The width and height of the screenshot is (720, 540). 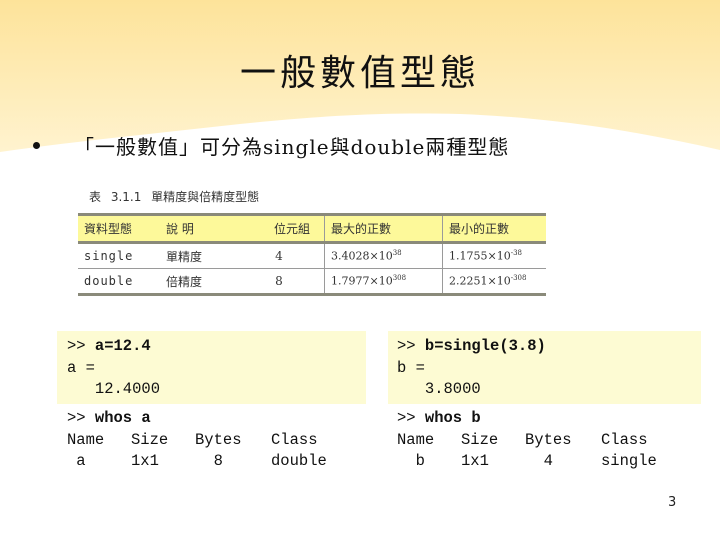 What do you see at coordinates (399, 278) in the screenshot?
I see `max-exponent: 308` at bounding box center [399, 278].